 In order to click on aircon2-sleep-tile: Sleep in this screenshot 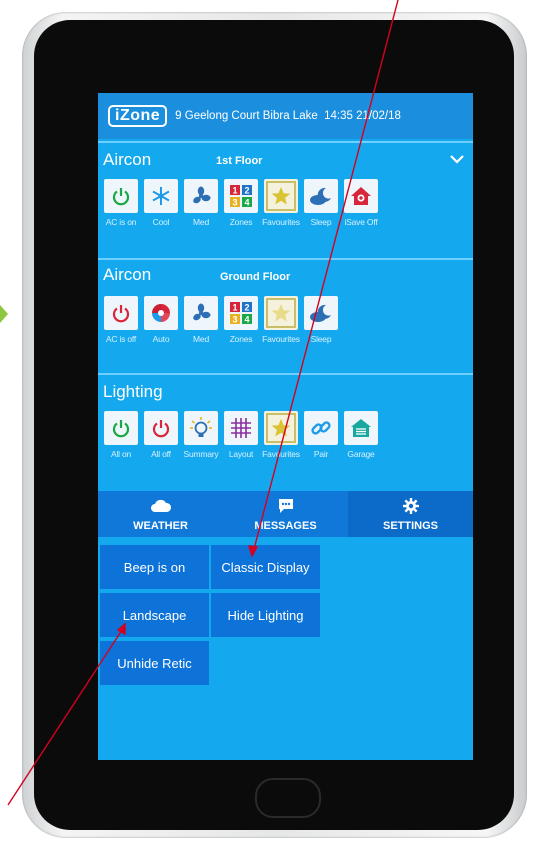, I will do `click(321, 320)`.